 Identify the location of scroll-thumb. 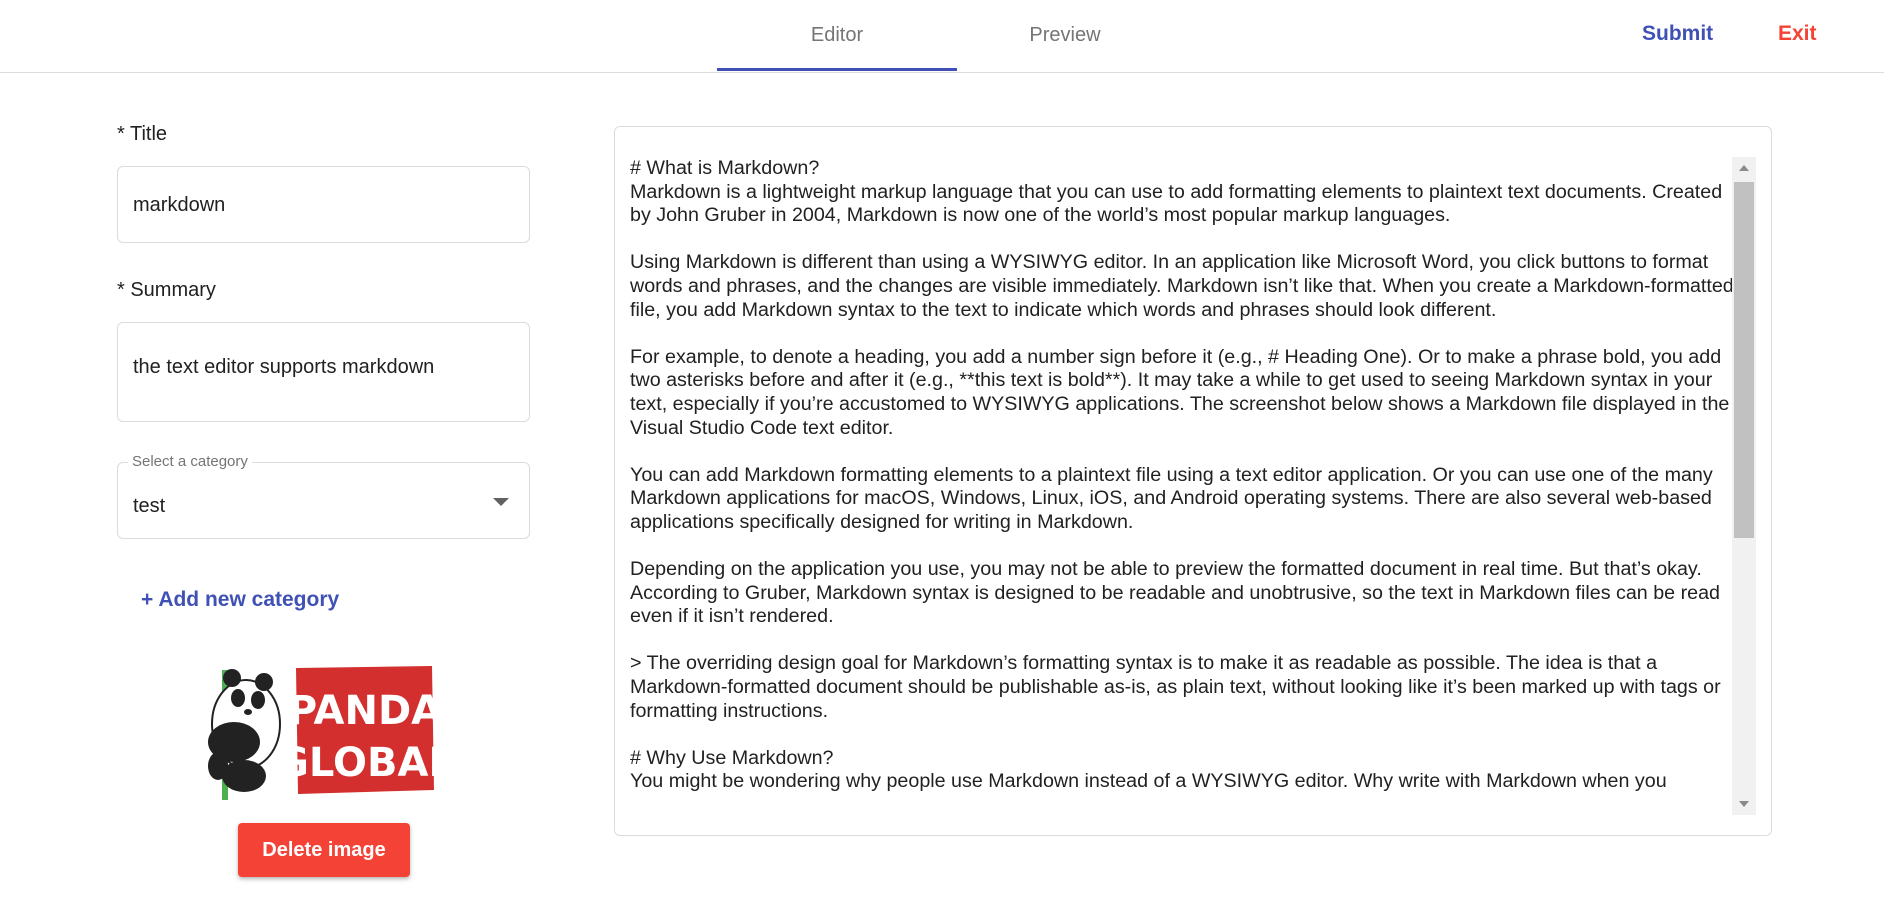
(1744, 360).